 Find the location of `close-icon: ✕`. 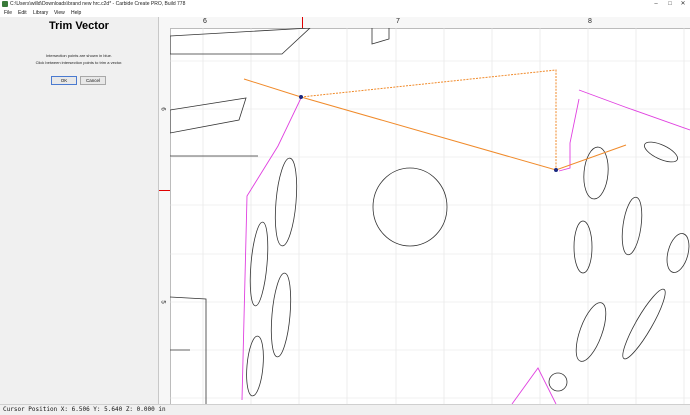

close-icon: ✕ is located at coordinates (683, 4).